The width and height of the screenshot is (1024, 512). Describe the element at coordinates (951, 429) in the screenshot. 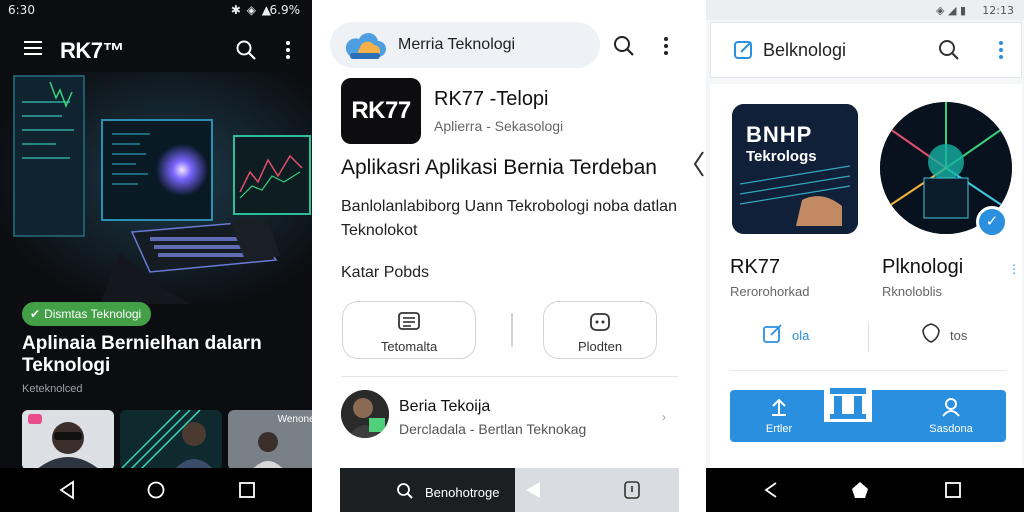

I see `tab-right-label: Sasdona` at that location.